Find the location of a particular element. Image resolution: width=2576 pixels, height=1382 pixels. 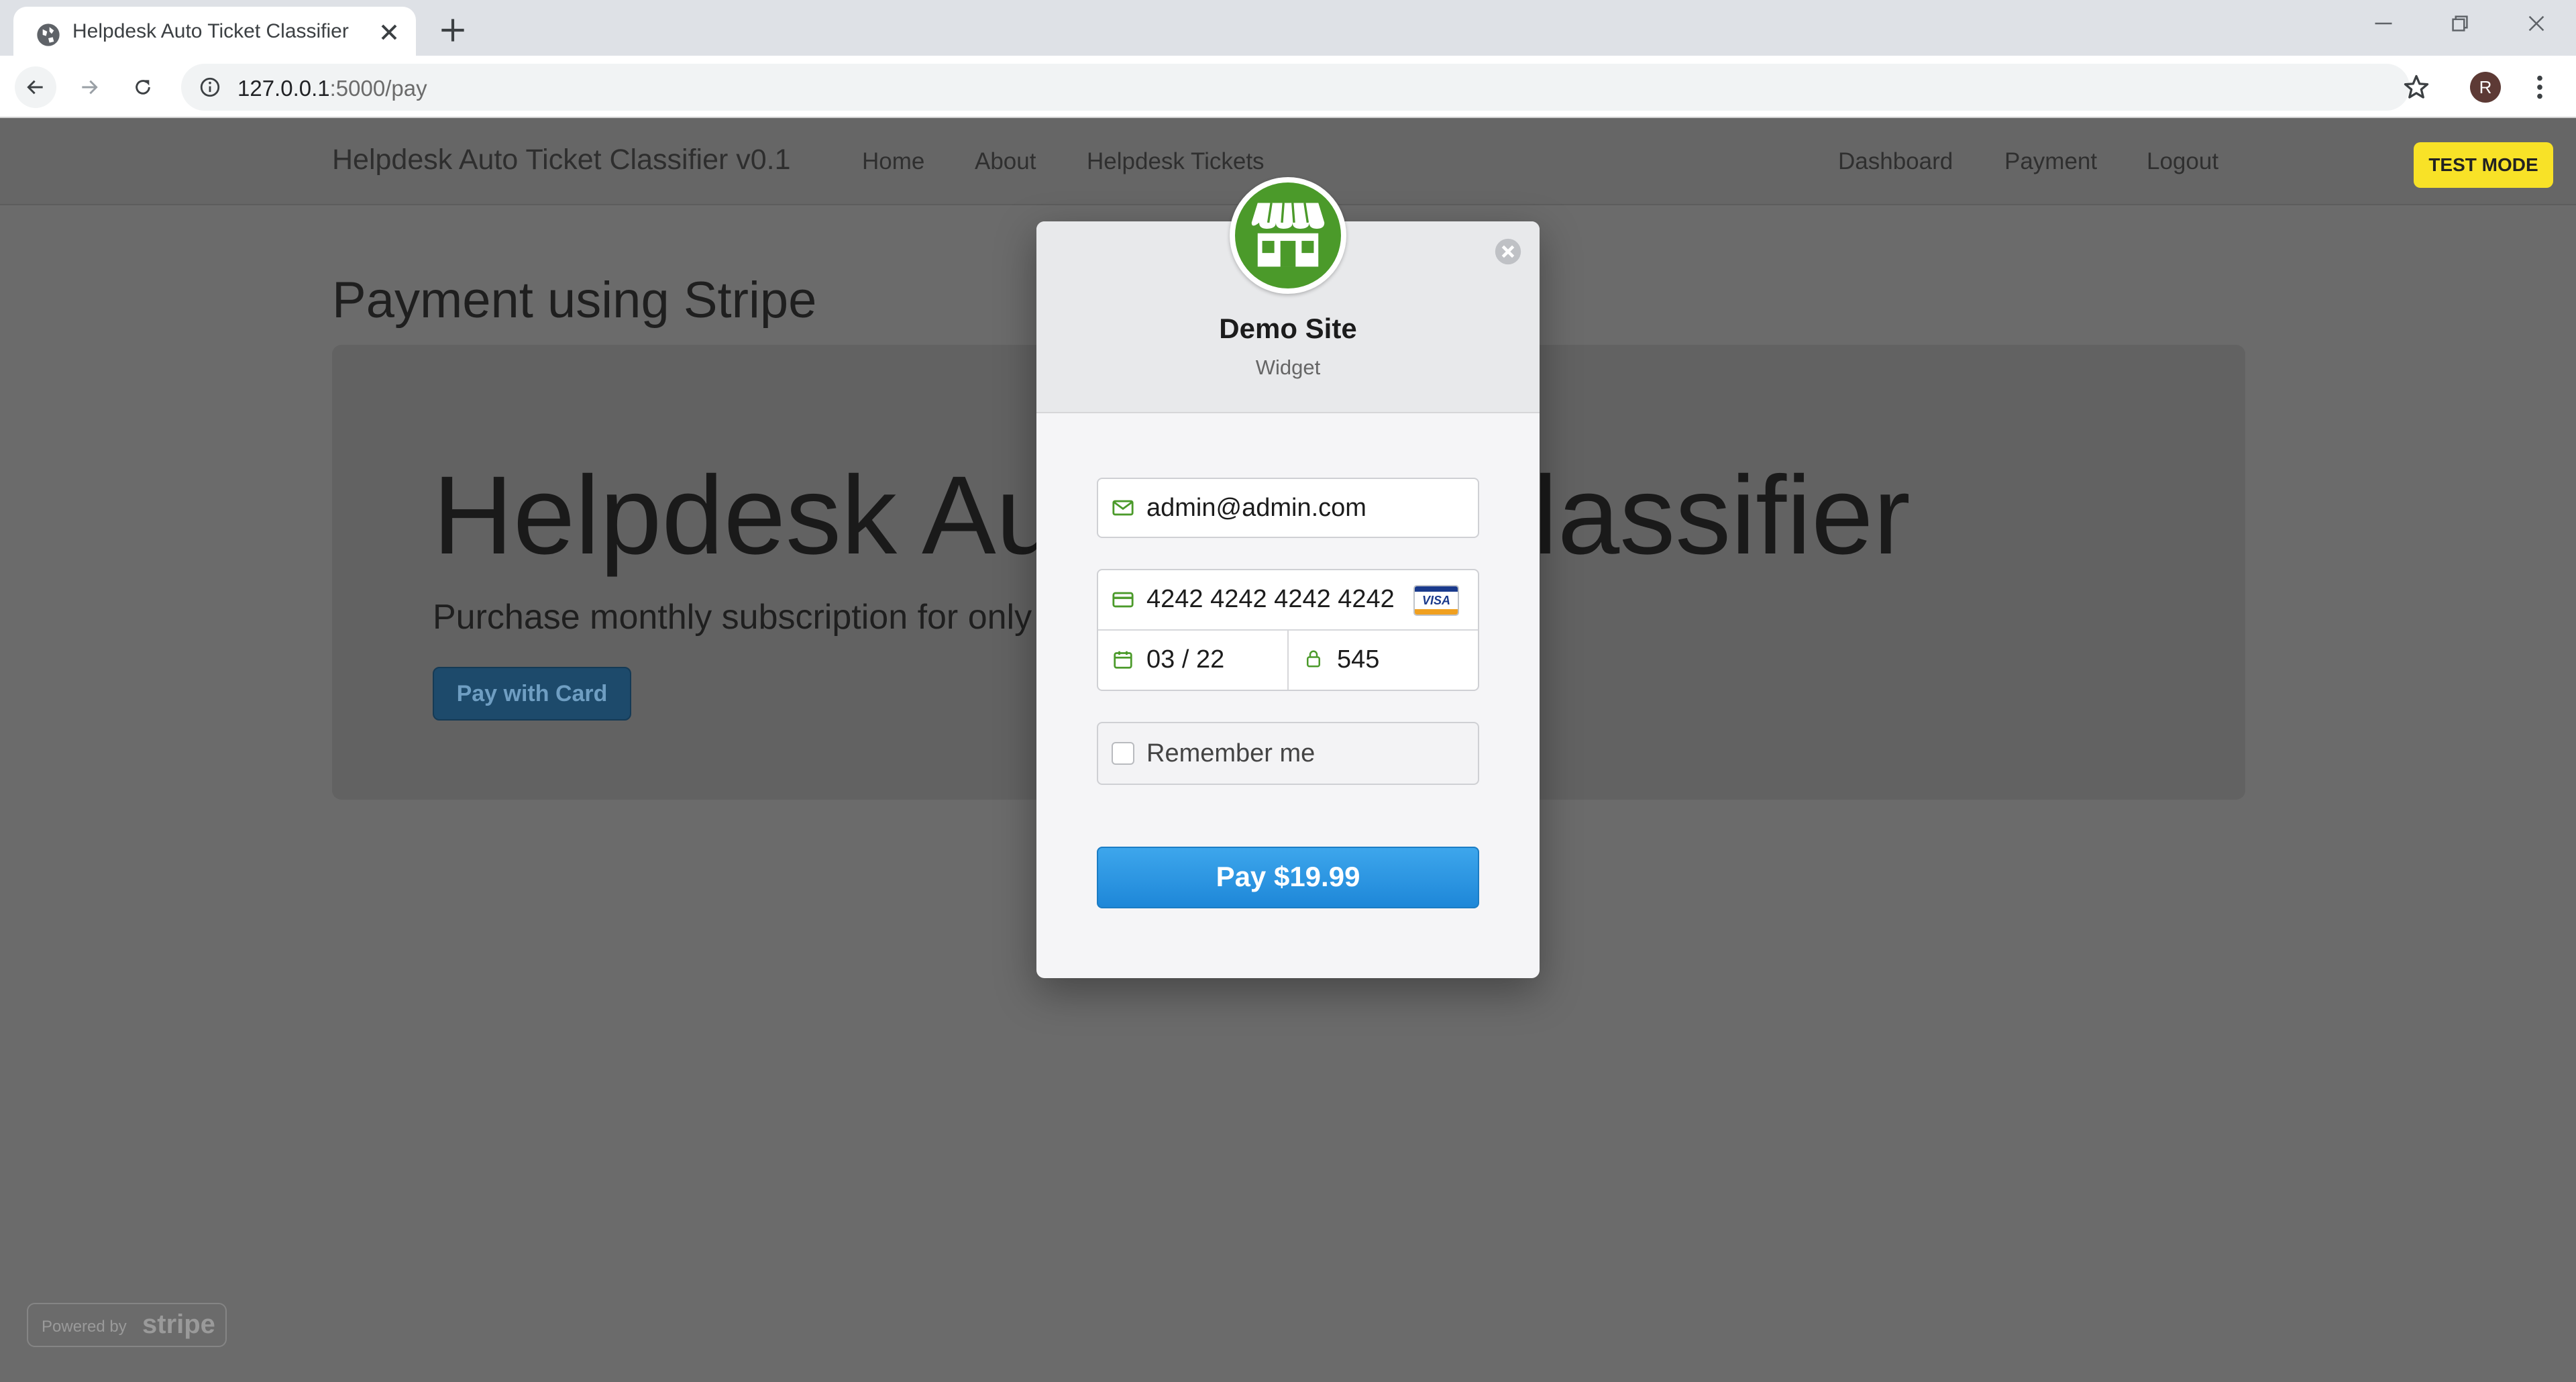

restore-icon is located at coordinates (2459, 23).